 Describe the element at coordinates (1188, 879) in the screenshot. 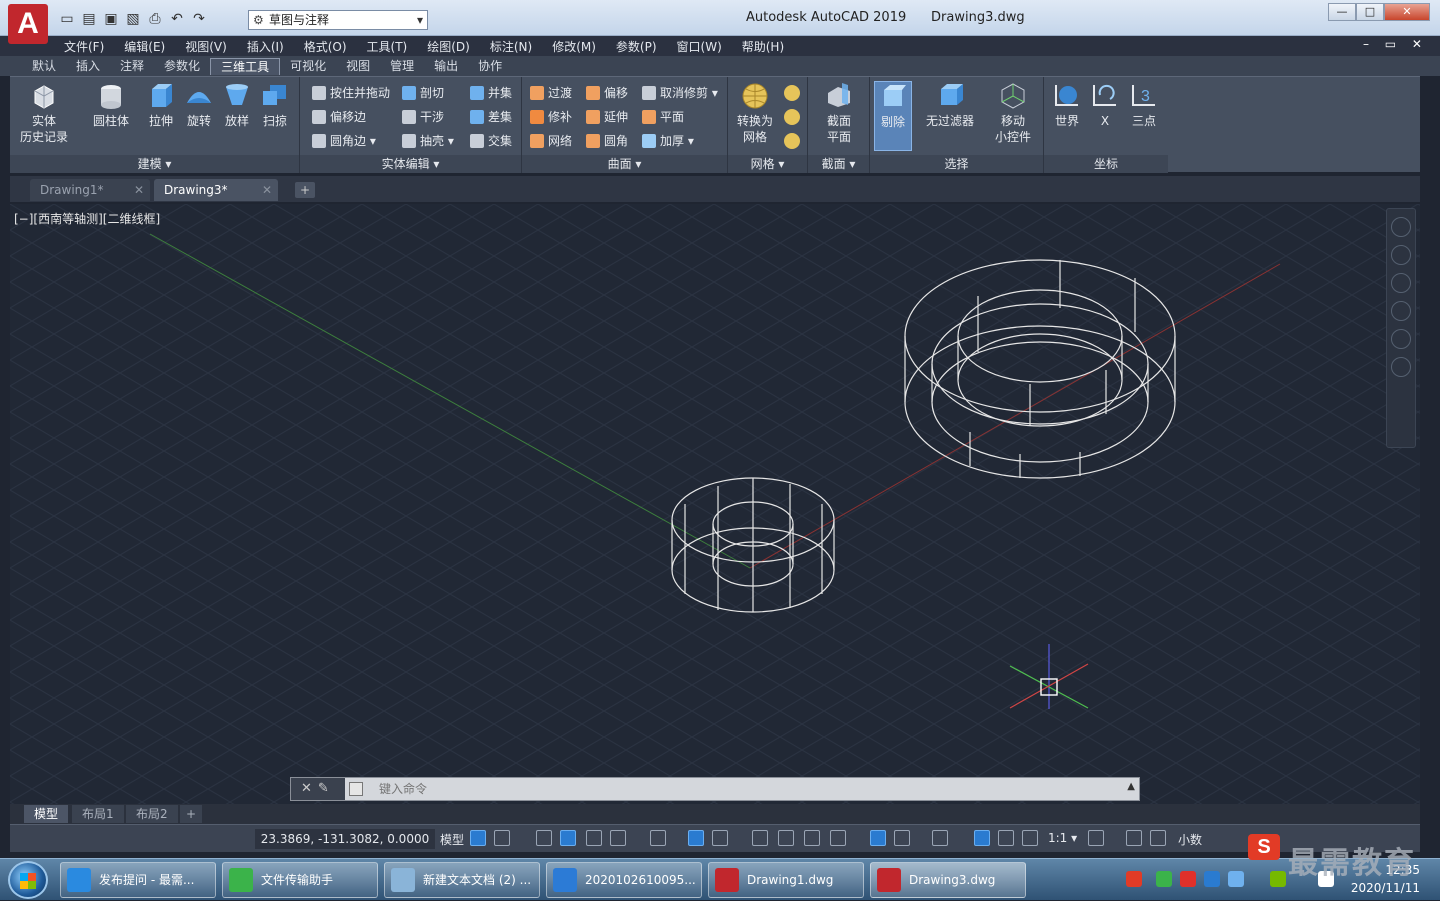

I see `weibo-icon` at that location.